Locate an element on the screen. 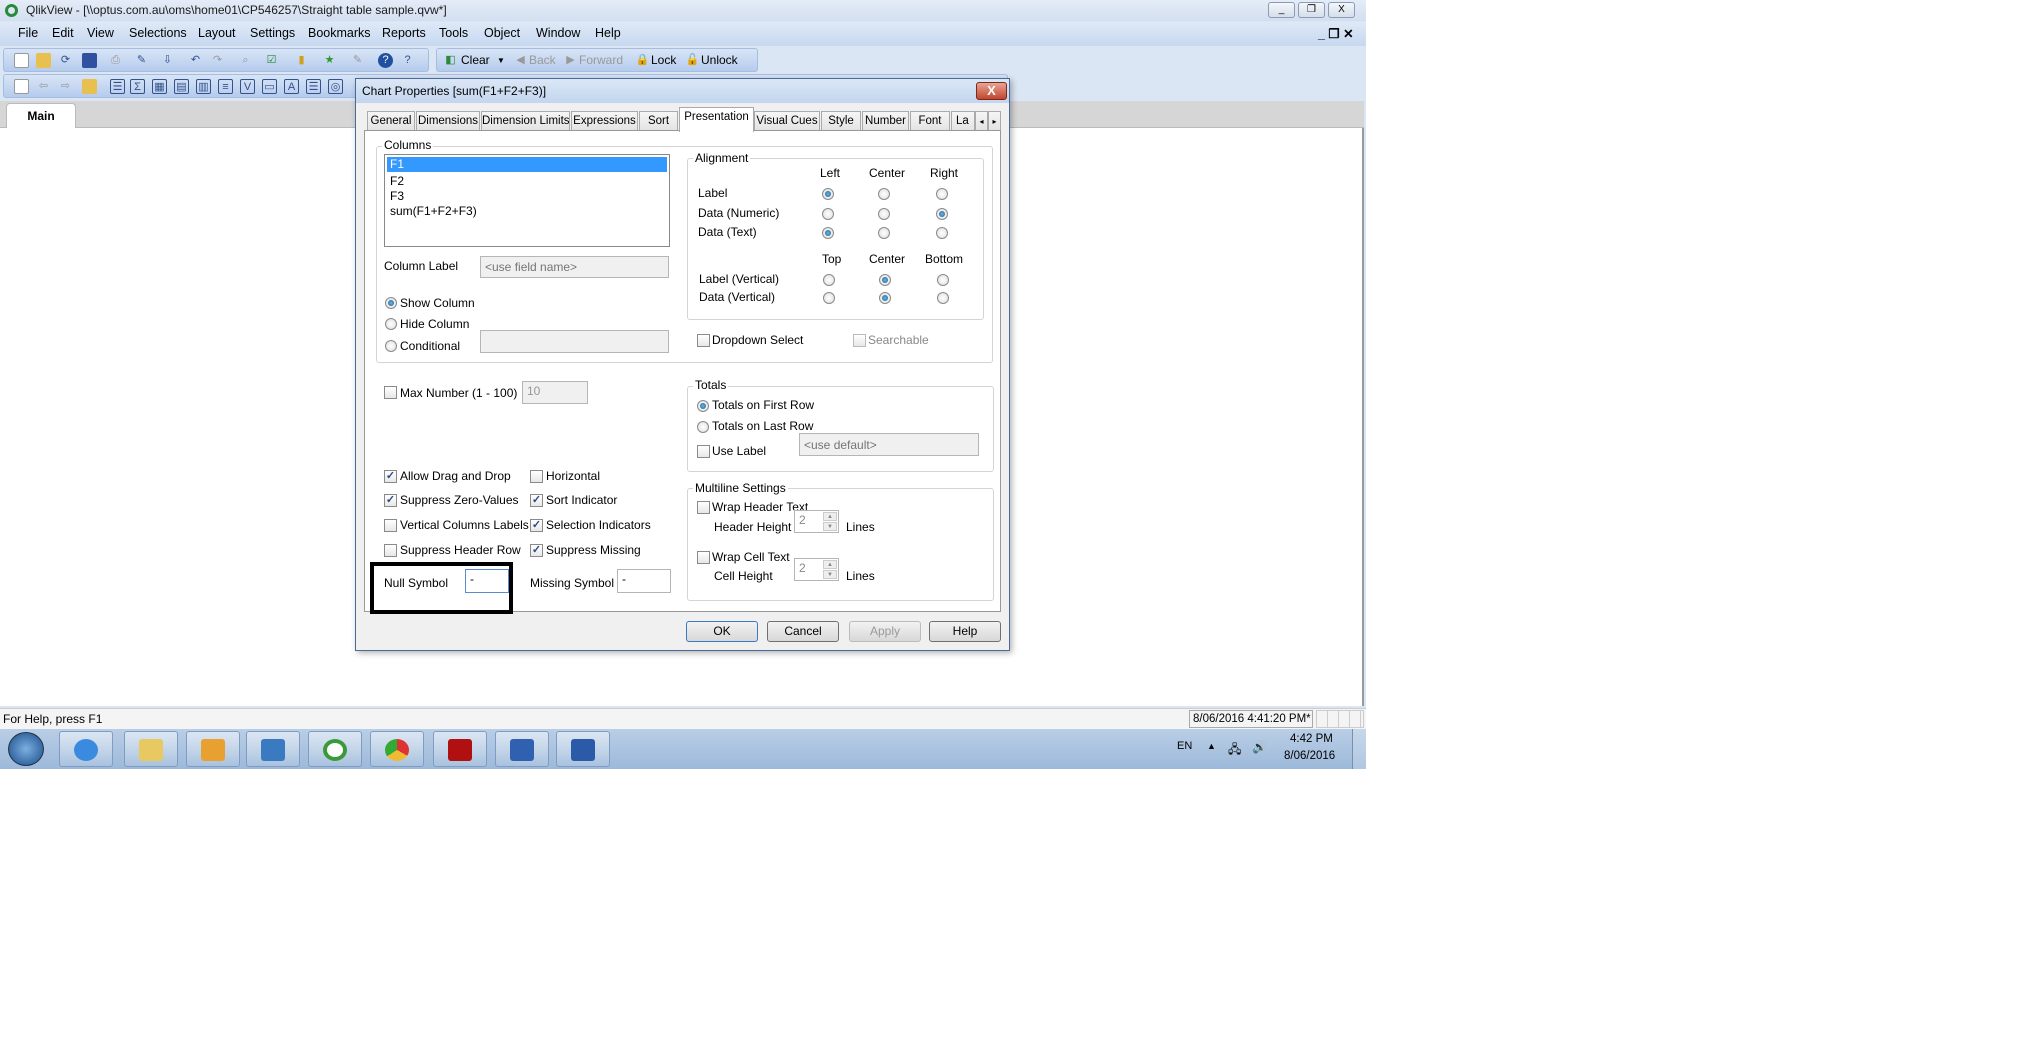  lock-button: Lock is located at coordinates (663, 60).